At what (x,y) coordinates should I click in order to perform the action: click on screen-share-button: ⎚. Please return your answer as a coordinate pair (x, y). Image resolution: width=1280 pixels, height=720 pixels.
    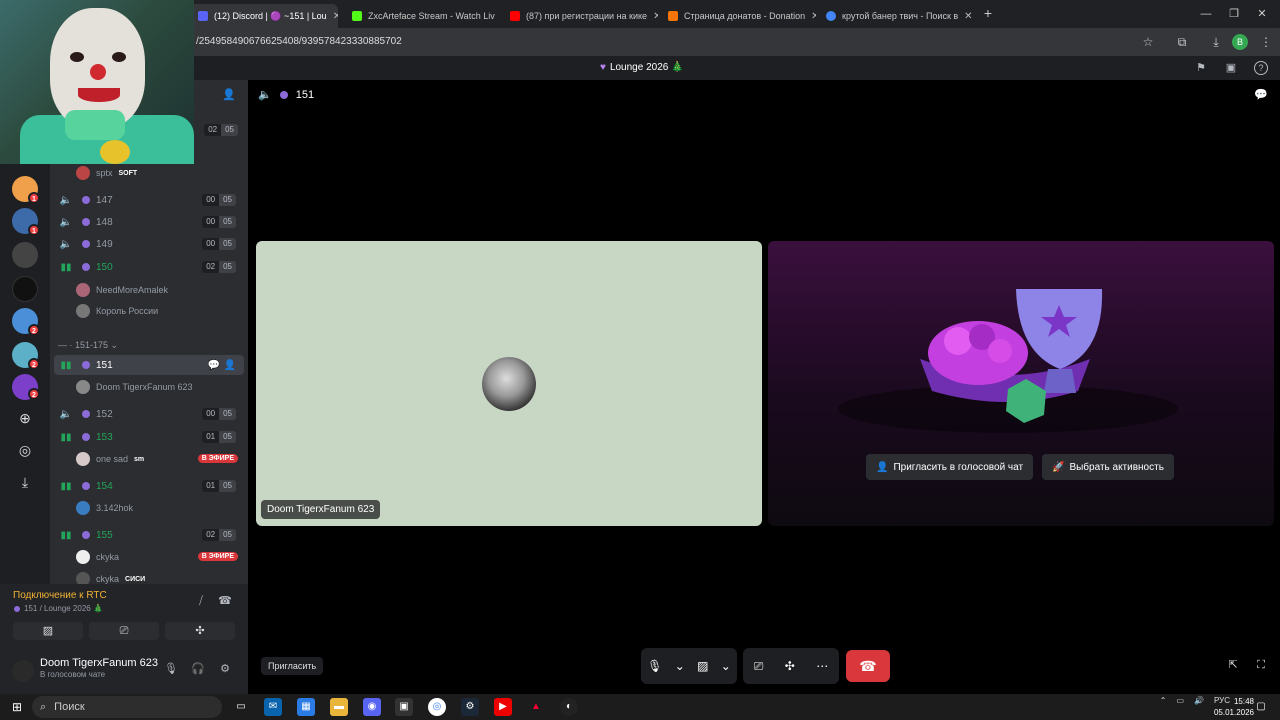
    Looking at the image, I should click on (124, 631).